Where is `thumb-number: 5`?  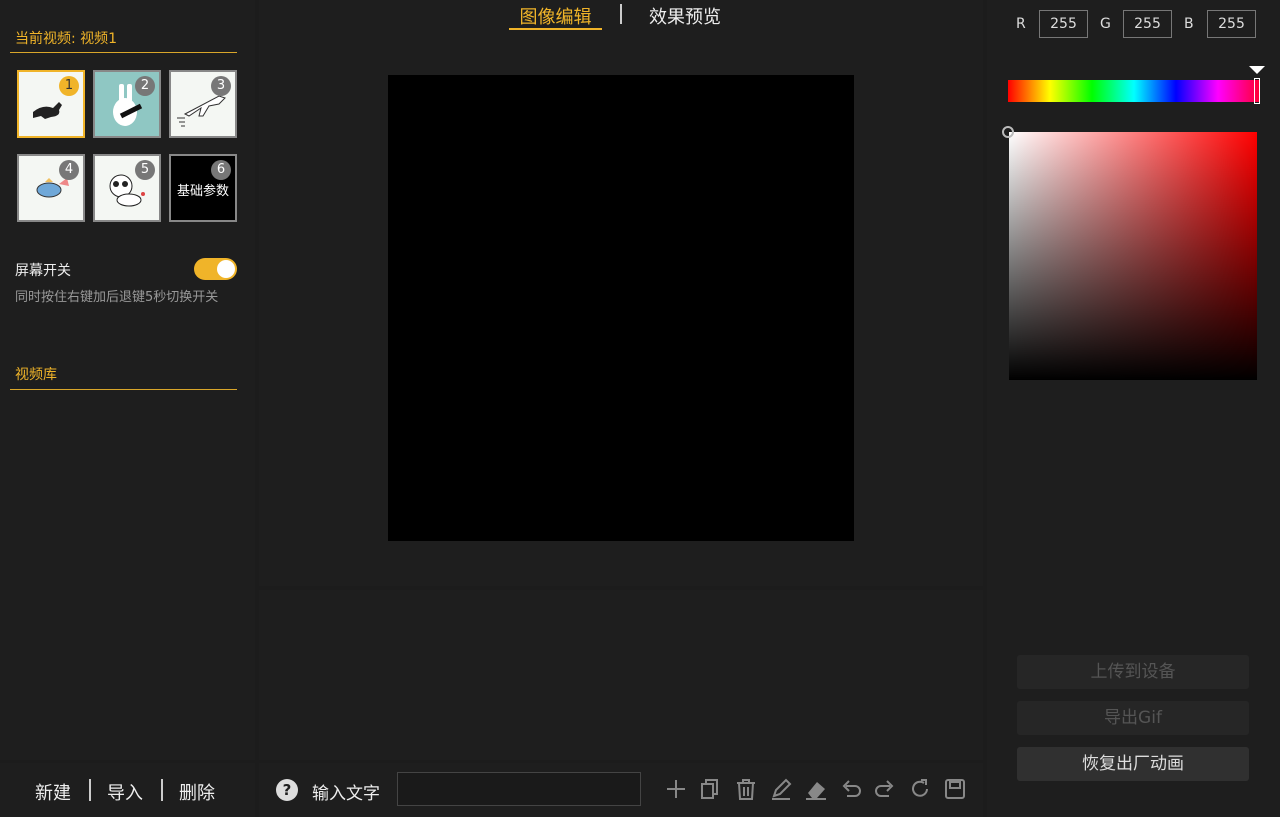
thumb-number: 5 is located at coordinates (145, 170).